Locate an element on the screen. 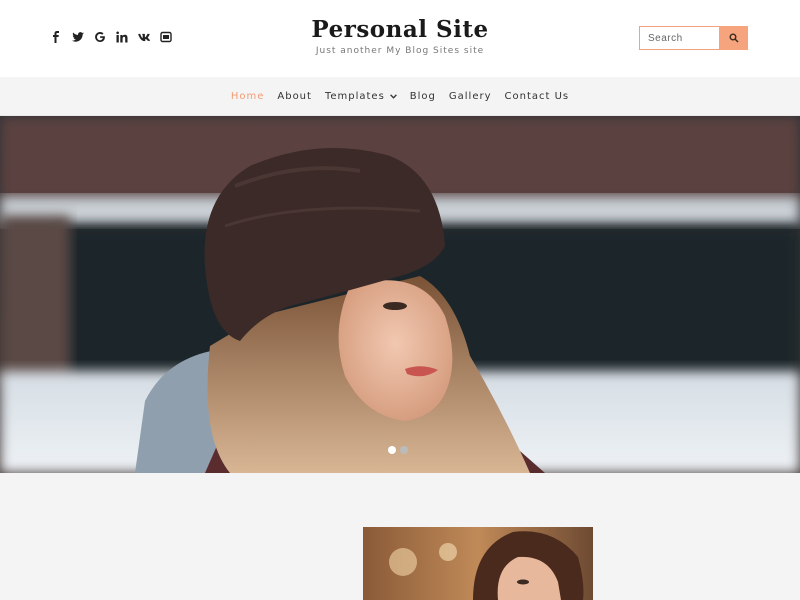 The height and width of the screenshot is (600, 800). search-form is located at coordinates (693, 38).